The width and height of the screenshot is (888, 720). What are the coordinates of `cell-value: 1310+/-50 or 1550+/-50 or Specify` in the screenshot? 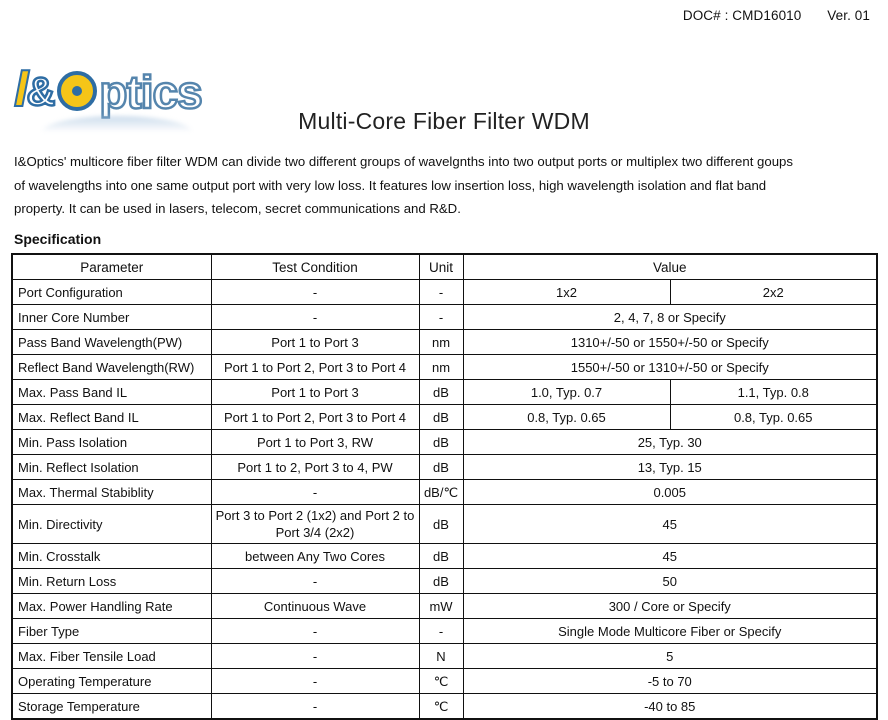 It's located at (670, 342).